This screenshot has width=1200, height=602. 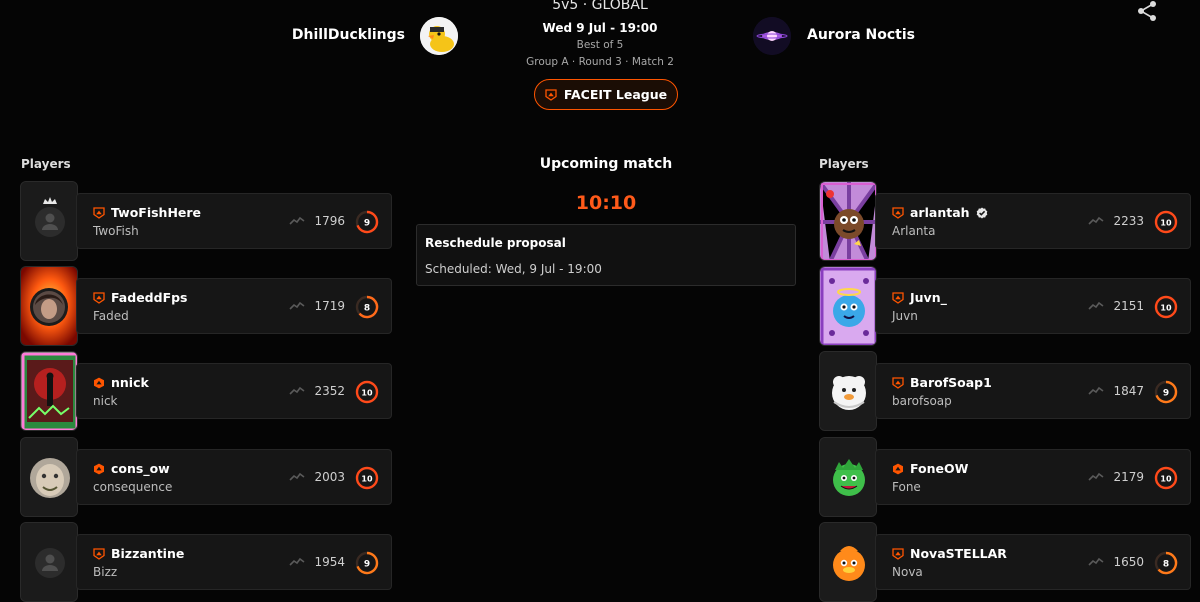 What do you see at coordinates (329, 391) in the screenshot?
I see `player-elo: 2352` at bounding box center [329, 391].